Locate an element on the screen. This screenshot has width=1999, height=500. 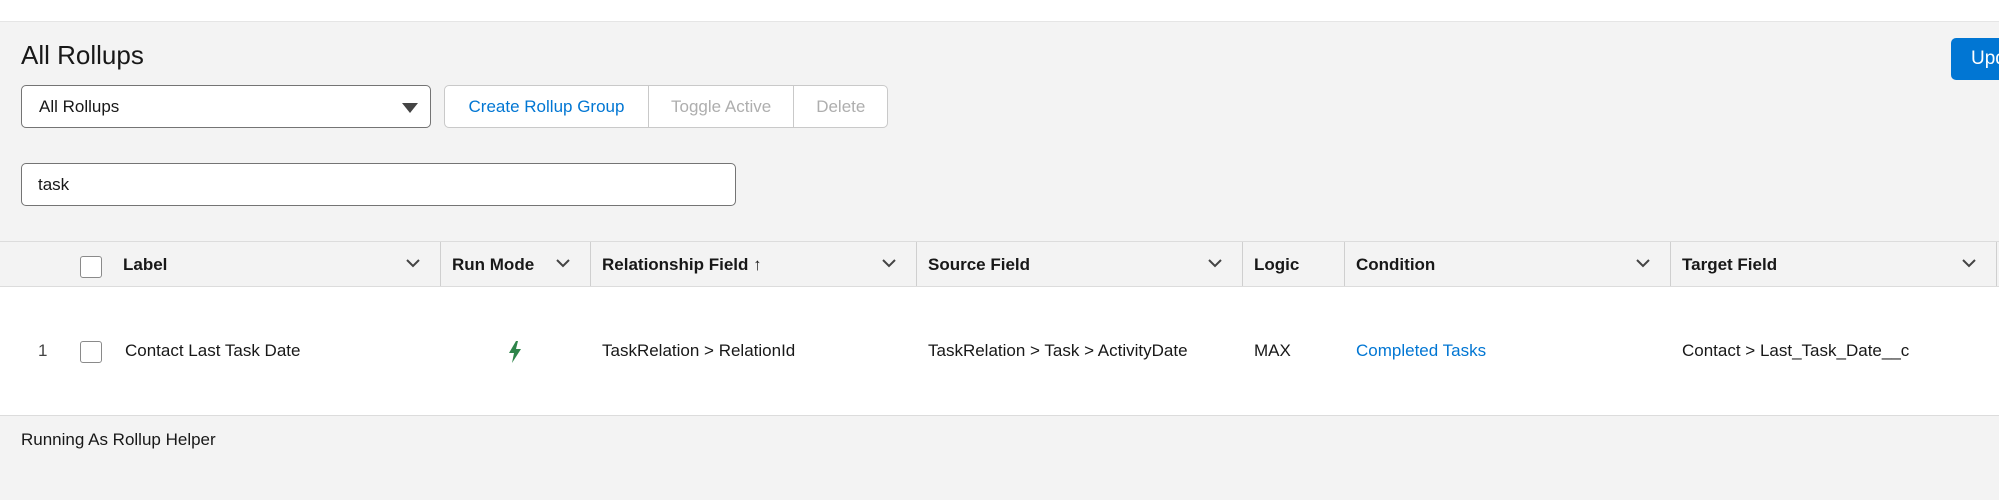
update-button: Upd is located at coordinates (1975, 59).